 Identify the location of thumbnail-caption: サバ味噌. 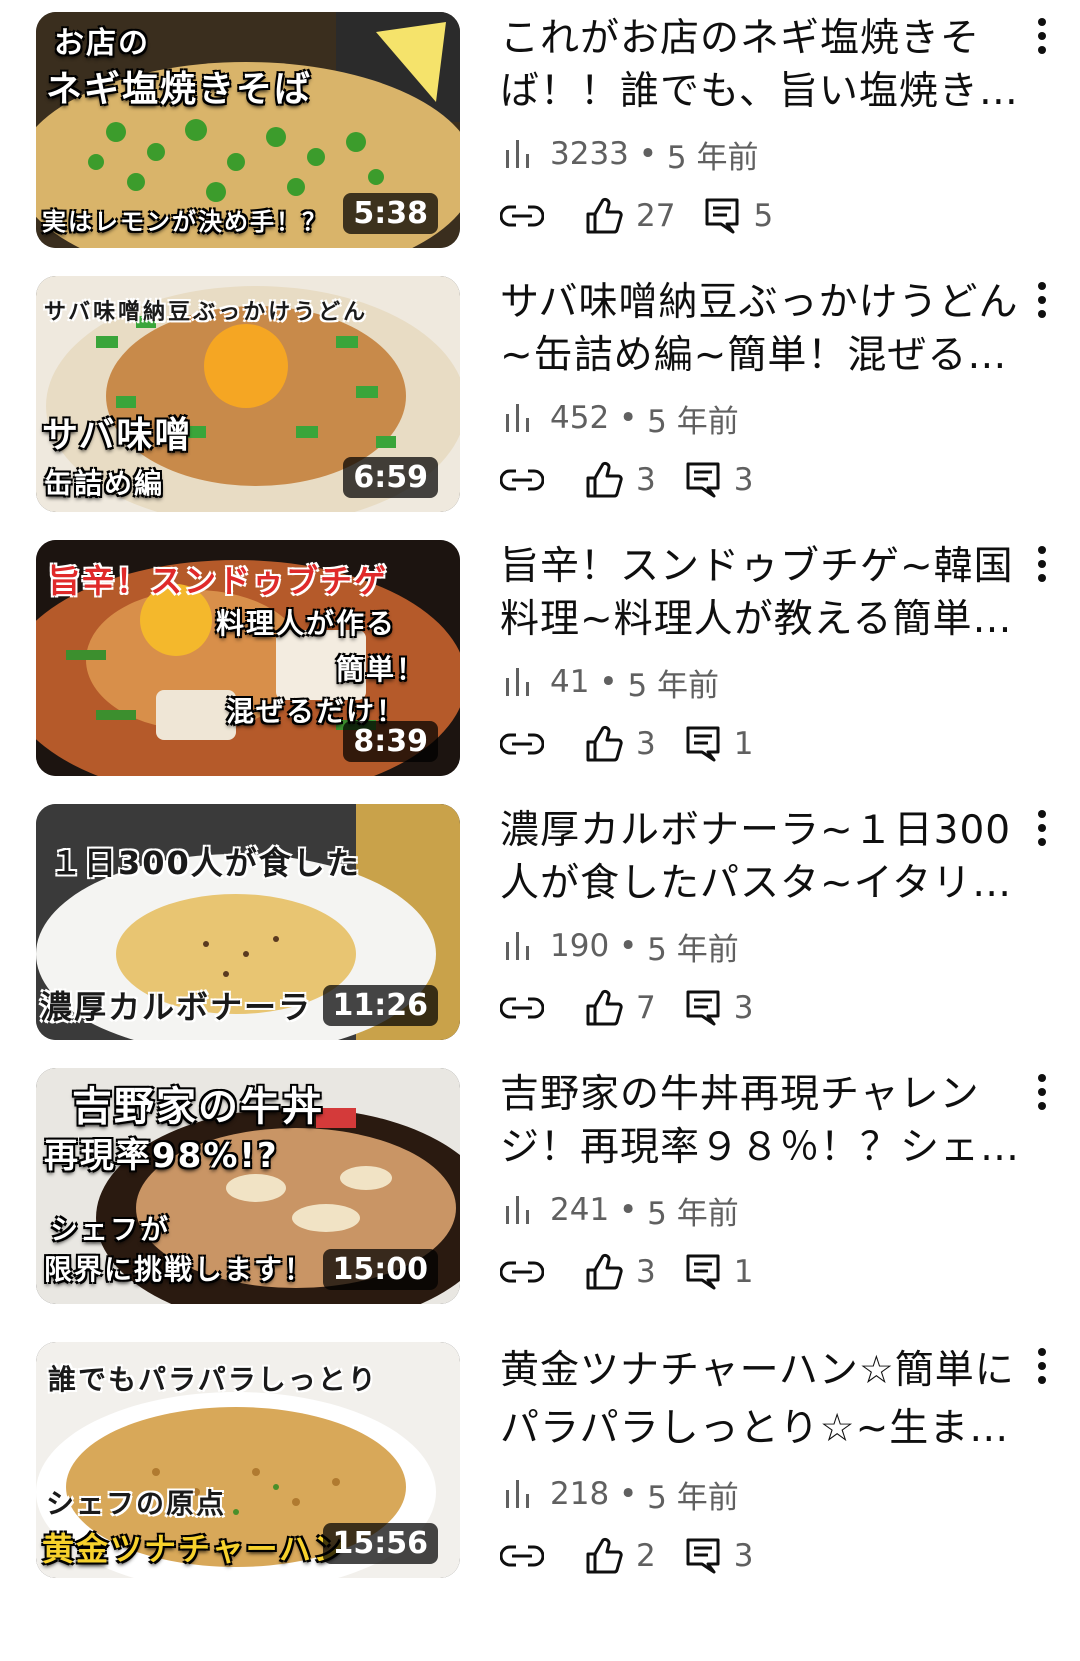
(117, 435).